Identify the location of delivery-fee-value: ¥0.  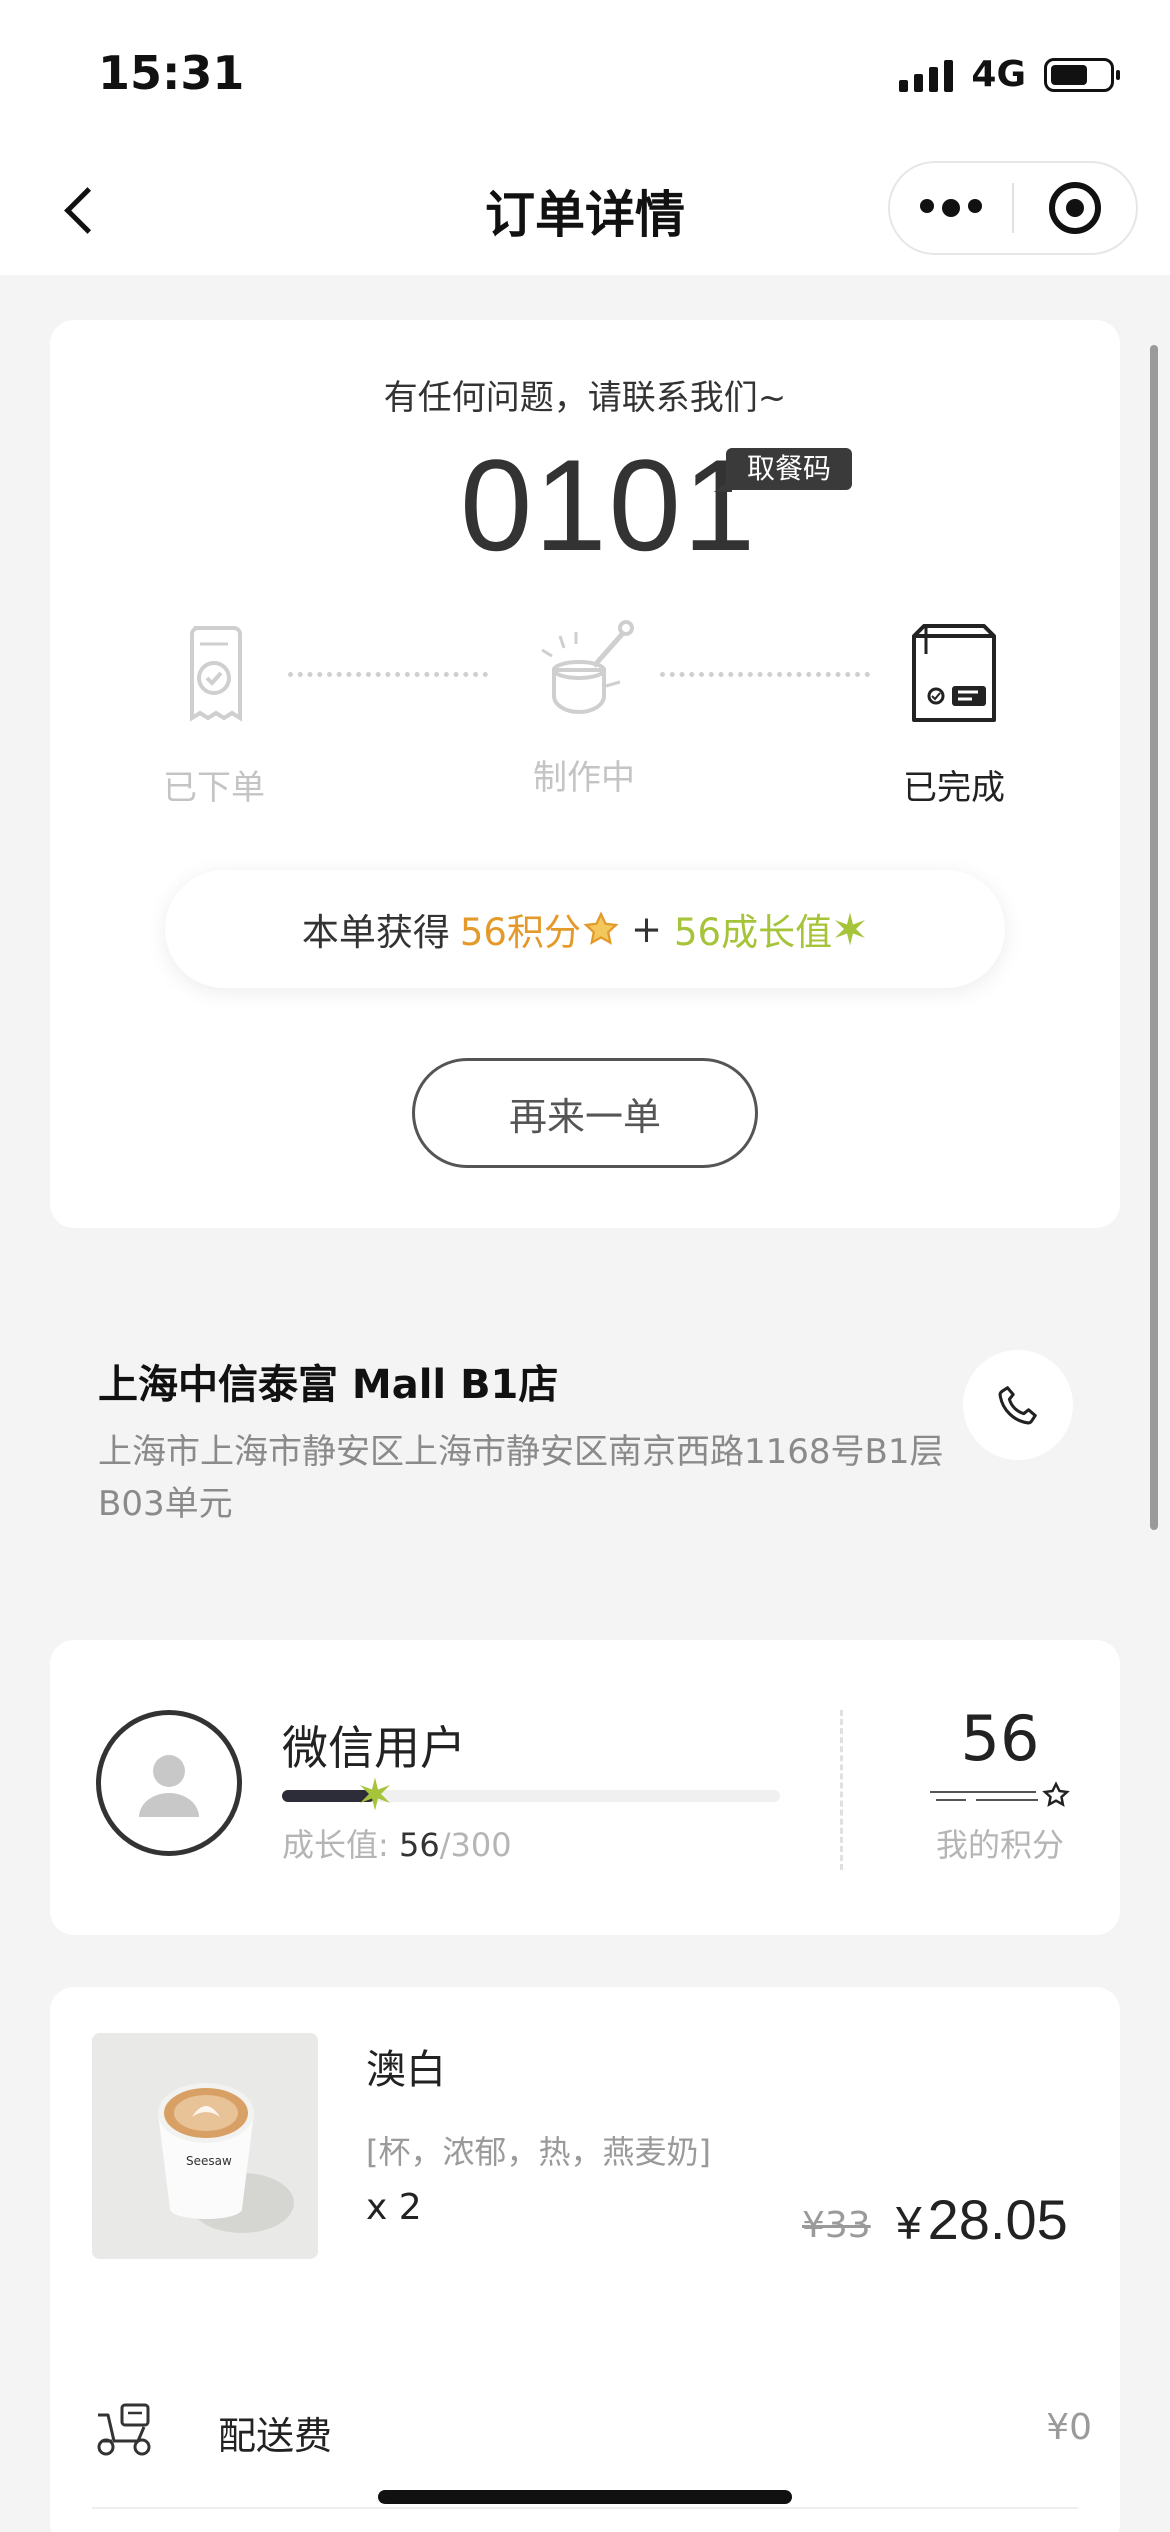
(1069, 2427).